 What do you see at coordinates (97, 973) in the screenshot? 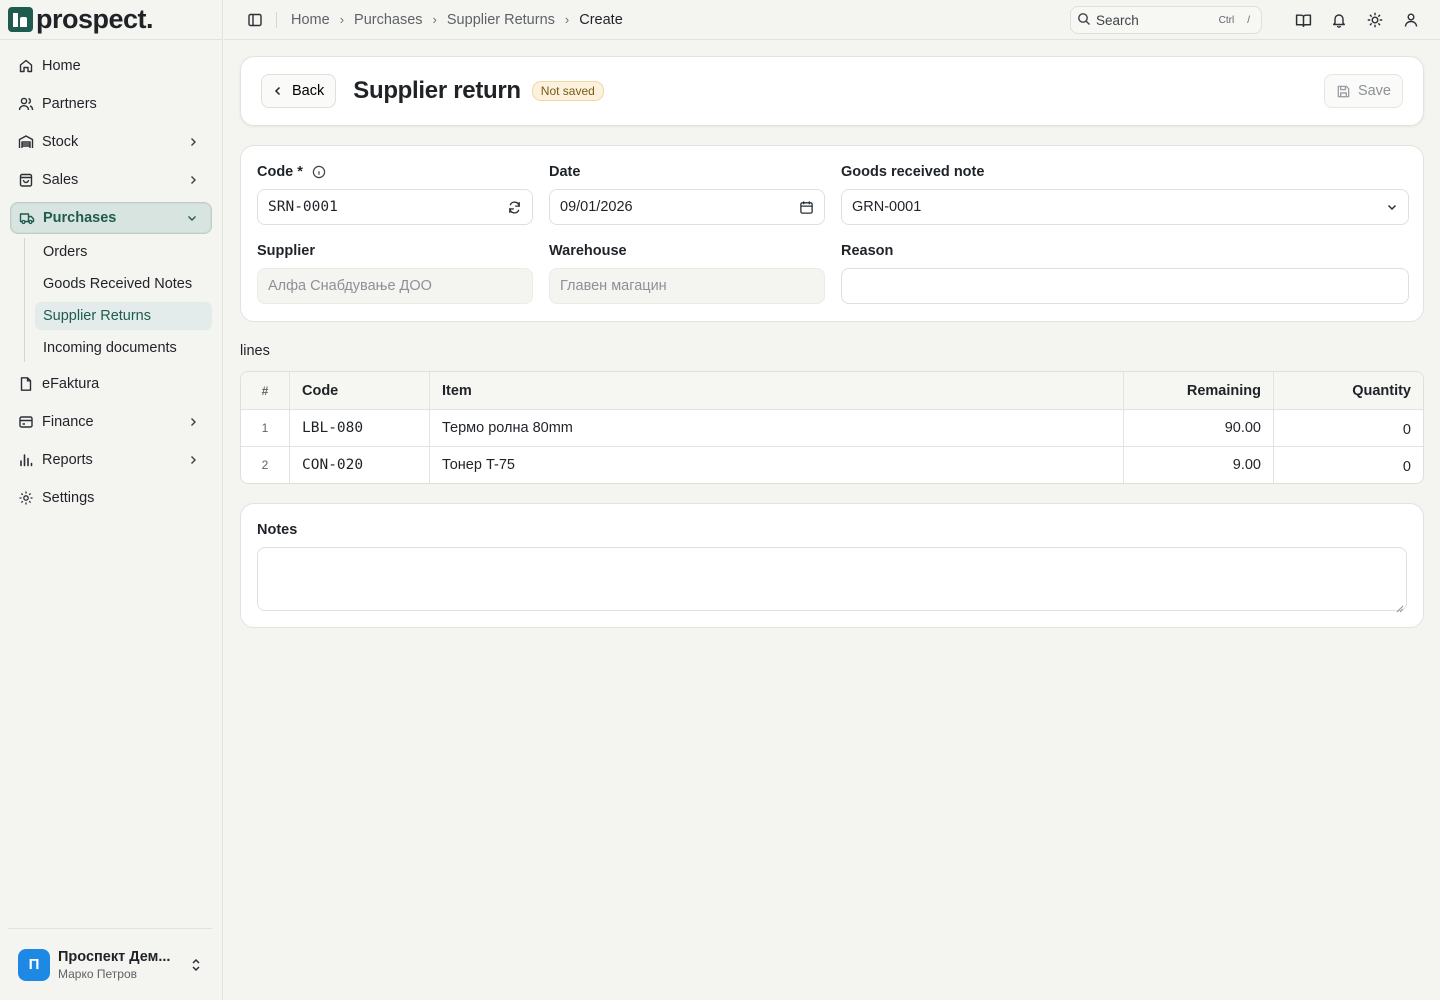
I see `org-user: Марко Петров` at bounding box center [97, 973].